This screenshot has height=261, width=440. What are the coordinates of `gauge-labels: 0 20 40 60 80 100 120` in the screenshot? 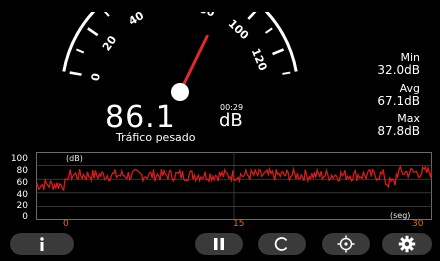 It's located at (179, 47).